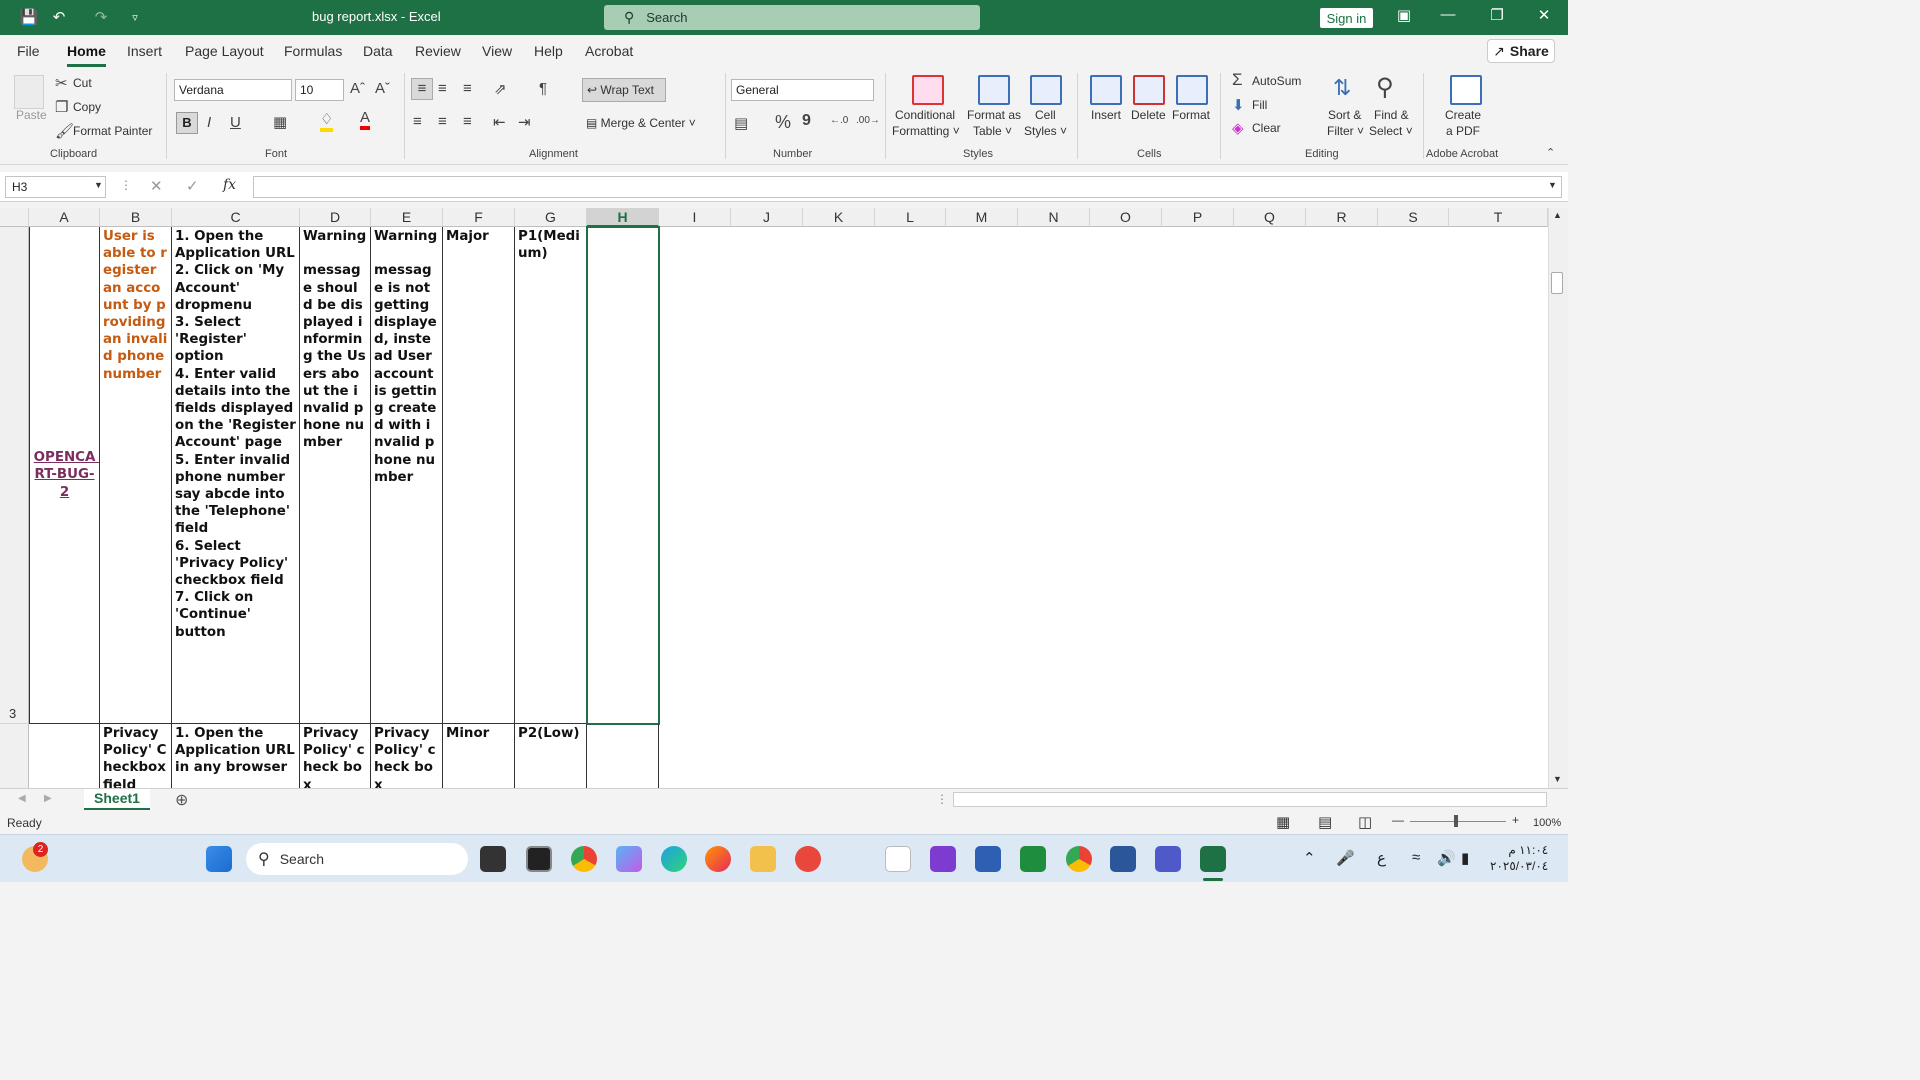 The height and width of the screenshot is (1080, 1920). Describe the element at coordinates (641, 123) in the screenshot. I see `merge-center-button: ▤ Merge & Center ˅` at that location.